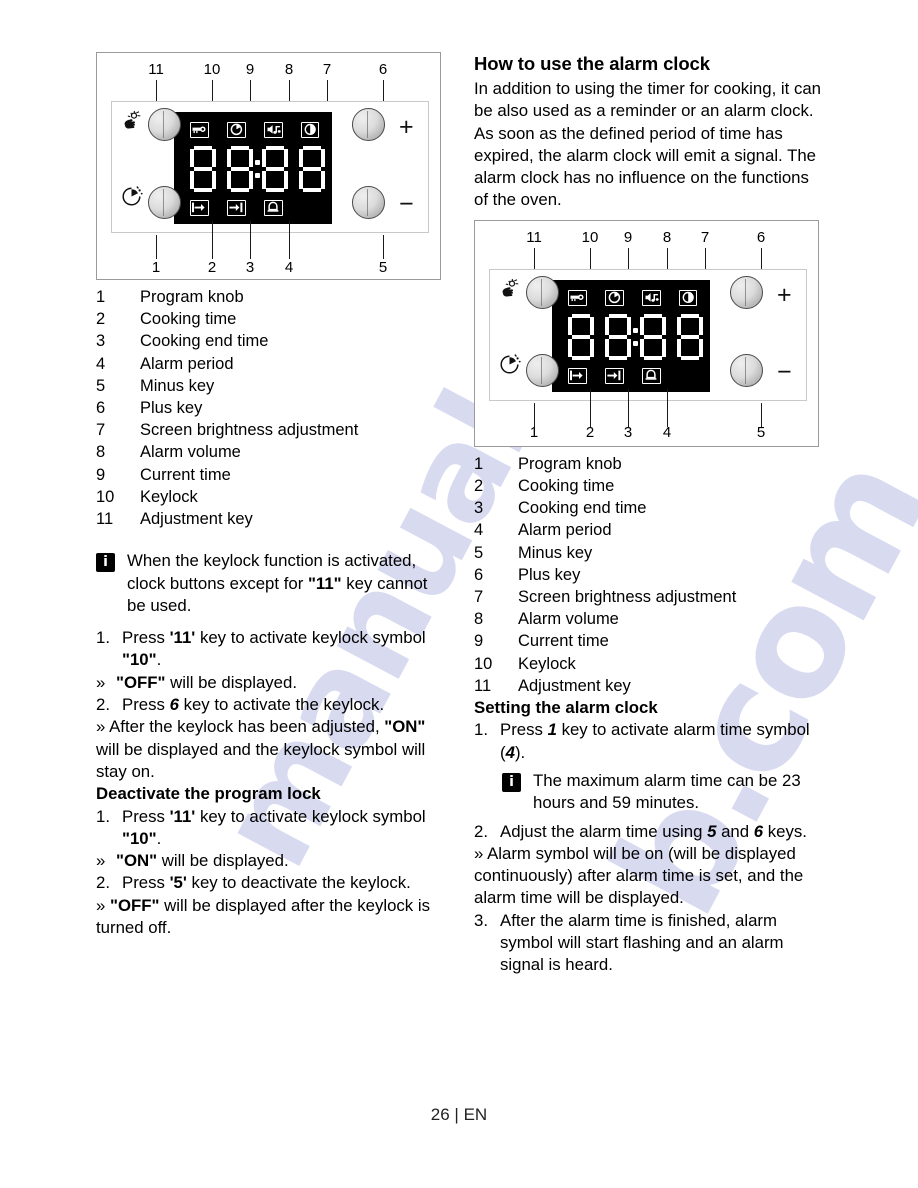 The height and width of the screenshot is (1188, 918). Describe the element at coordinates (479, 619) in the screenshot. I see `legend-num: 8` at that location.